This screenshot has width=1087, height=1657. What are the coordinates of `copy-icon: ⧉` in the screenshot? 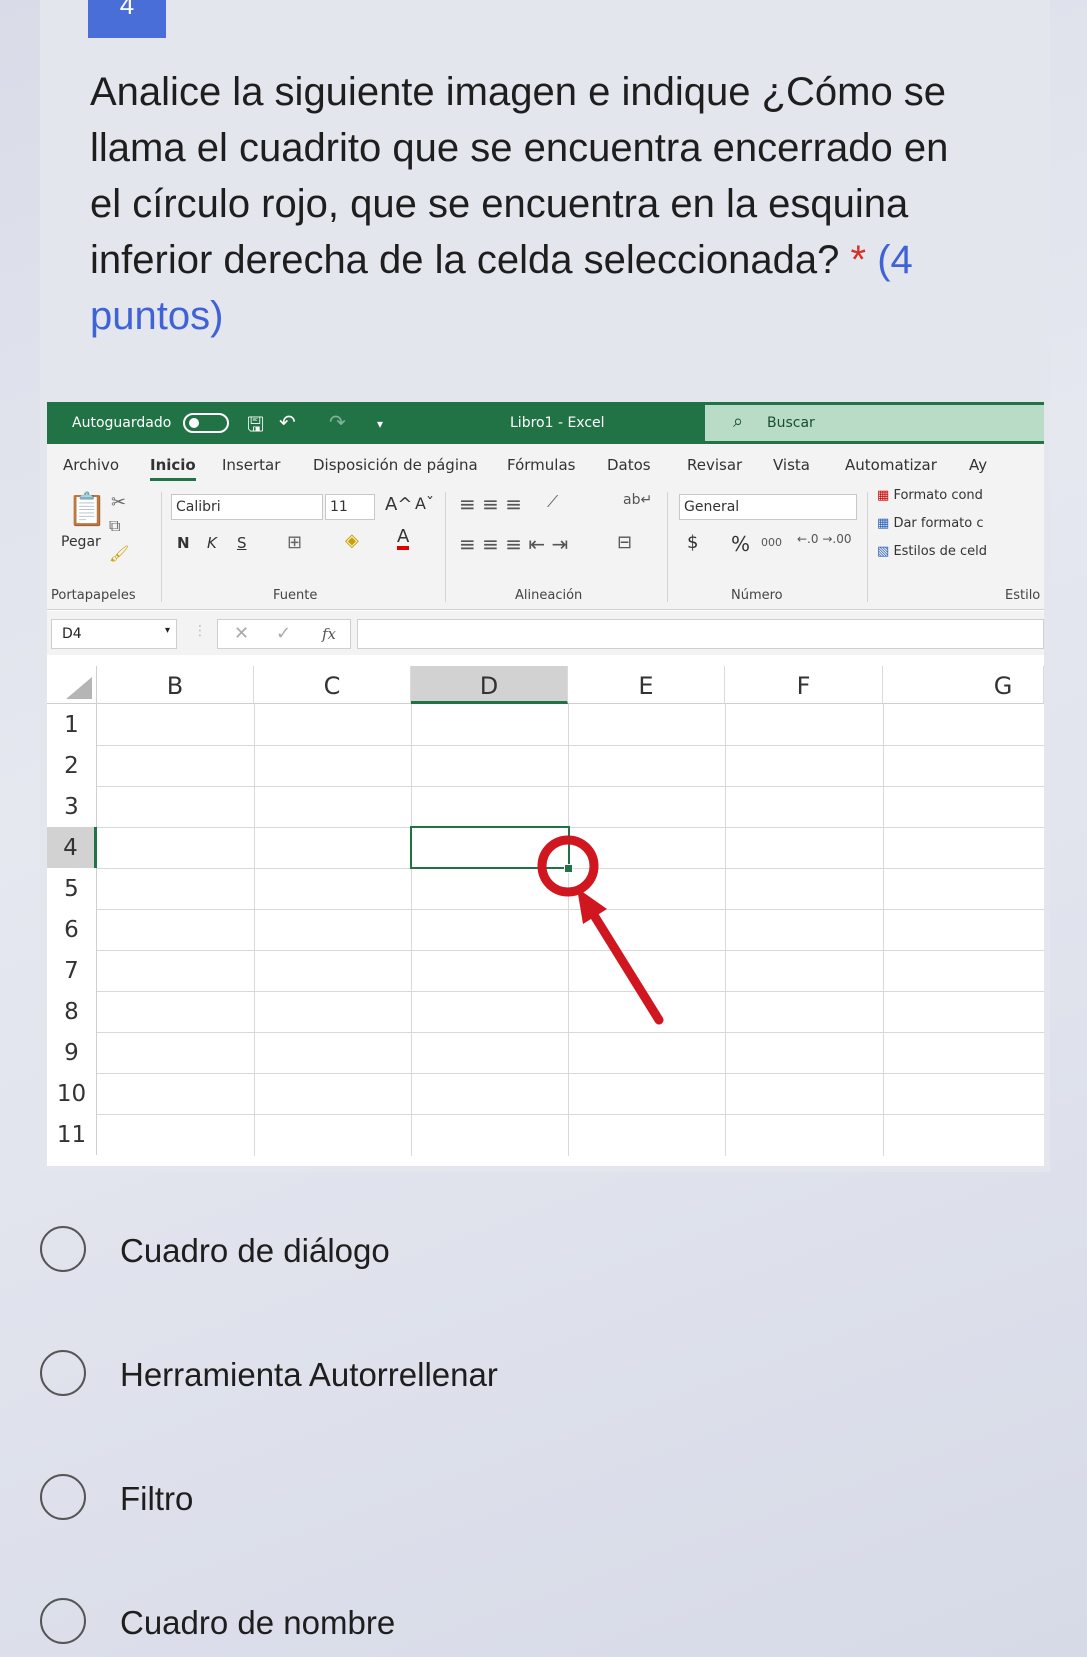 It's located at (115, 525).